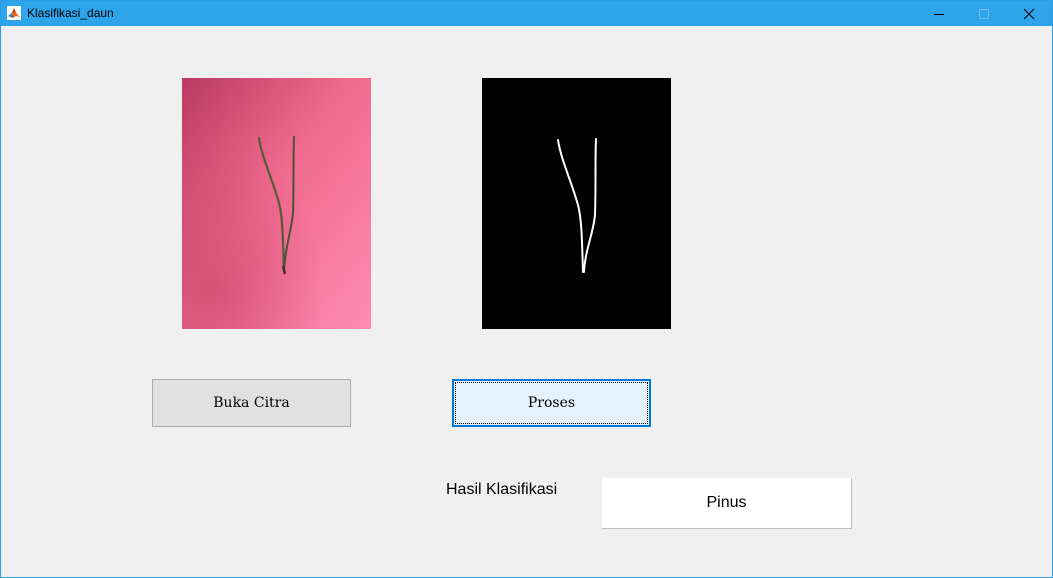 Image resolution: width=1053 pixels, height=578 pixels. I want to click on buka-citra-label: Buka Citra, so click(251, 403).